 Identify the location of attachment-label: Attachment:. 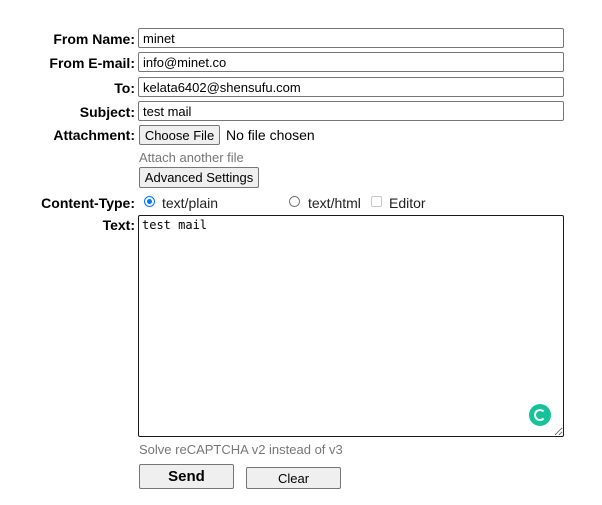
(94, 135).